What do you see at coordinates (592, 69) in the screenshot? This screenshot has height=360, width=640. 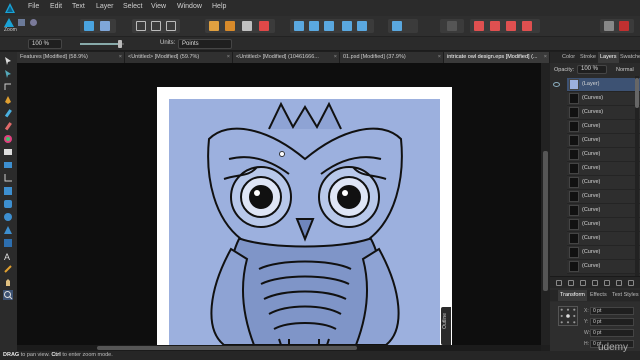 I see `opacity-field: 100 %` at bounding box center [592, 69].